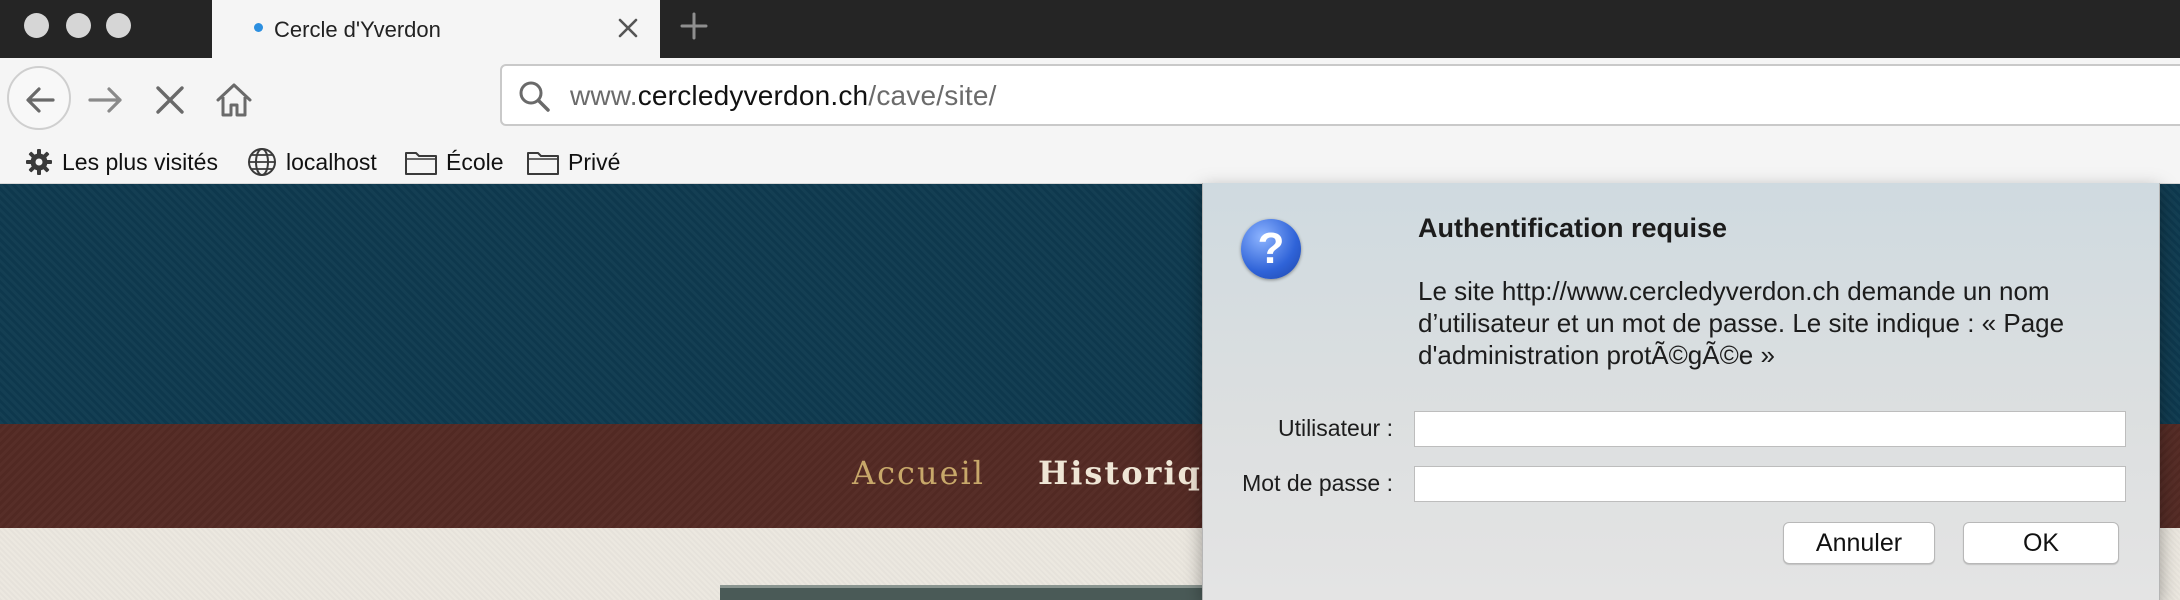 The image size is (2180, 600). I want to click on site-photo, so click(970, 592).